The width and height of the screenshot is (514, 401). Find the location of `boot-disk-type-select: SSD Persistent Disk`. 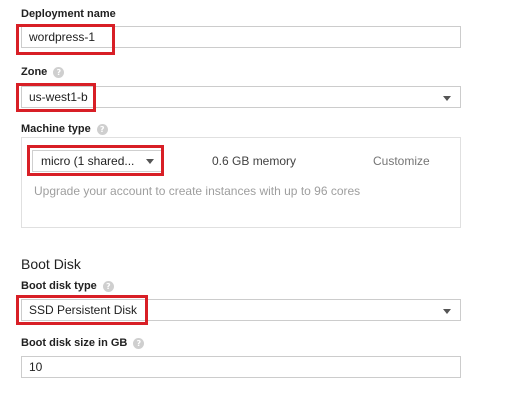

boot-disk-type-select: SSD Persistent Disk is located at coordinates (241, 310).